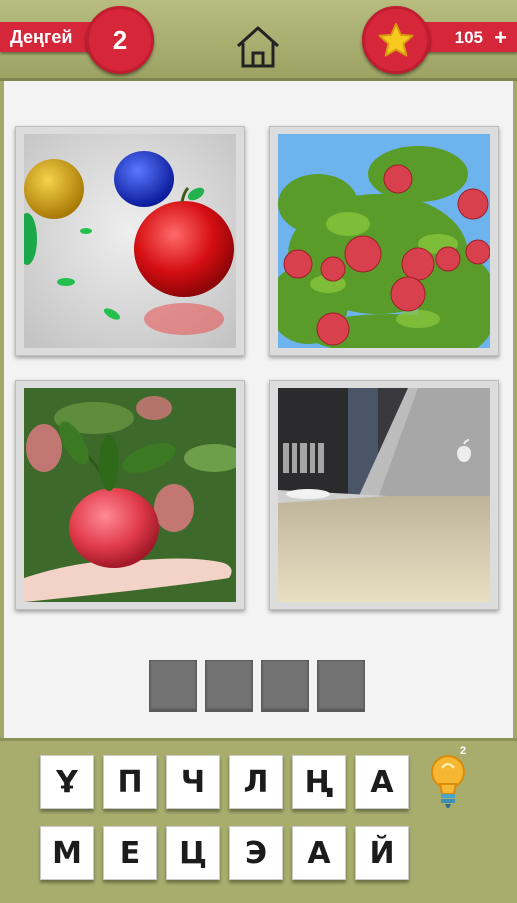  I want to click on home-button, so click(258, 47).